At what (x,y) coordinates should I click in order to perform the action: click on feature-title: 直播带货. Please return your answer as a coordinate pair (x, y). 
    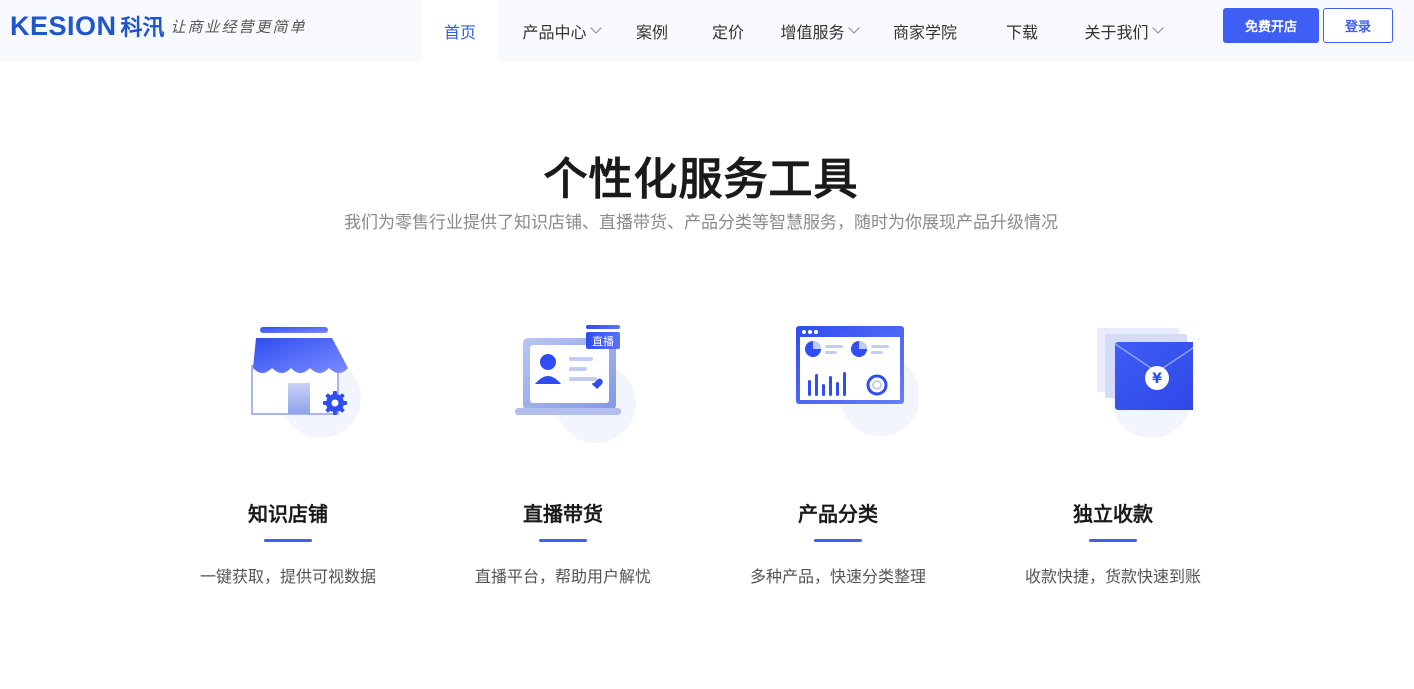
    Looking at the image, I should click on (563, 514).